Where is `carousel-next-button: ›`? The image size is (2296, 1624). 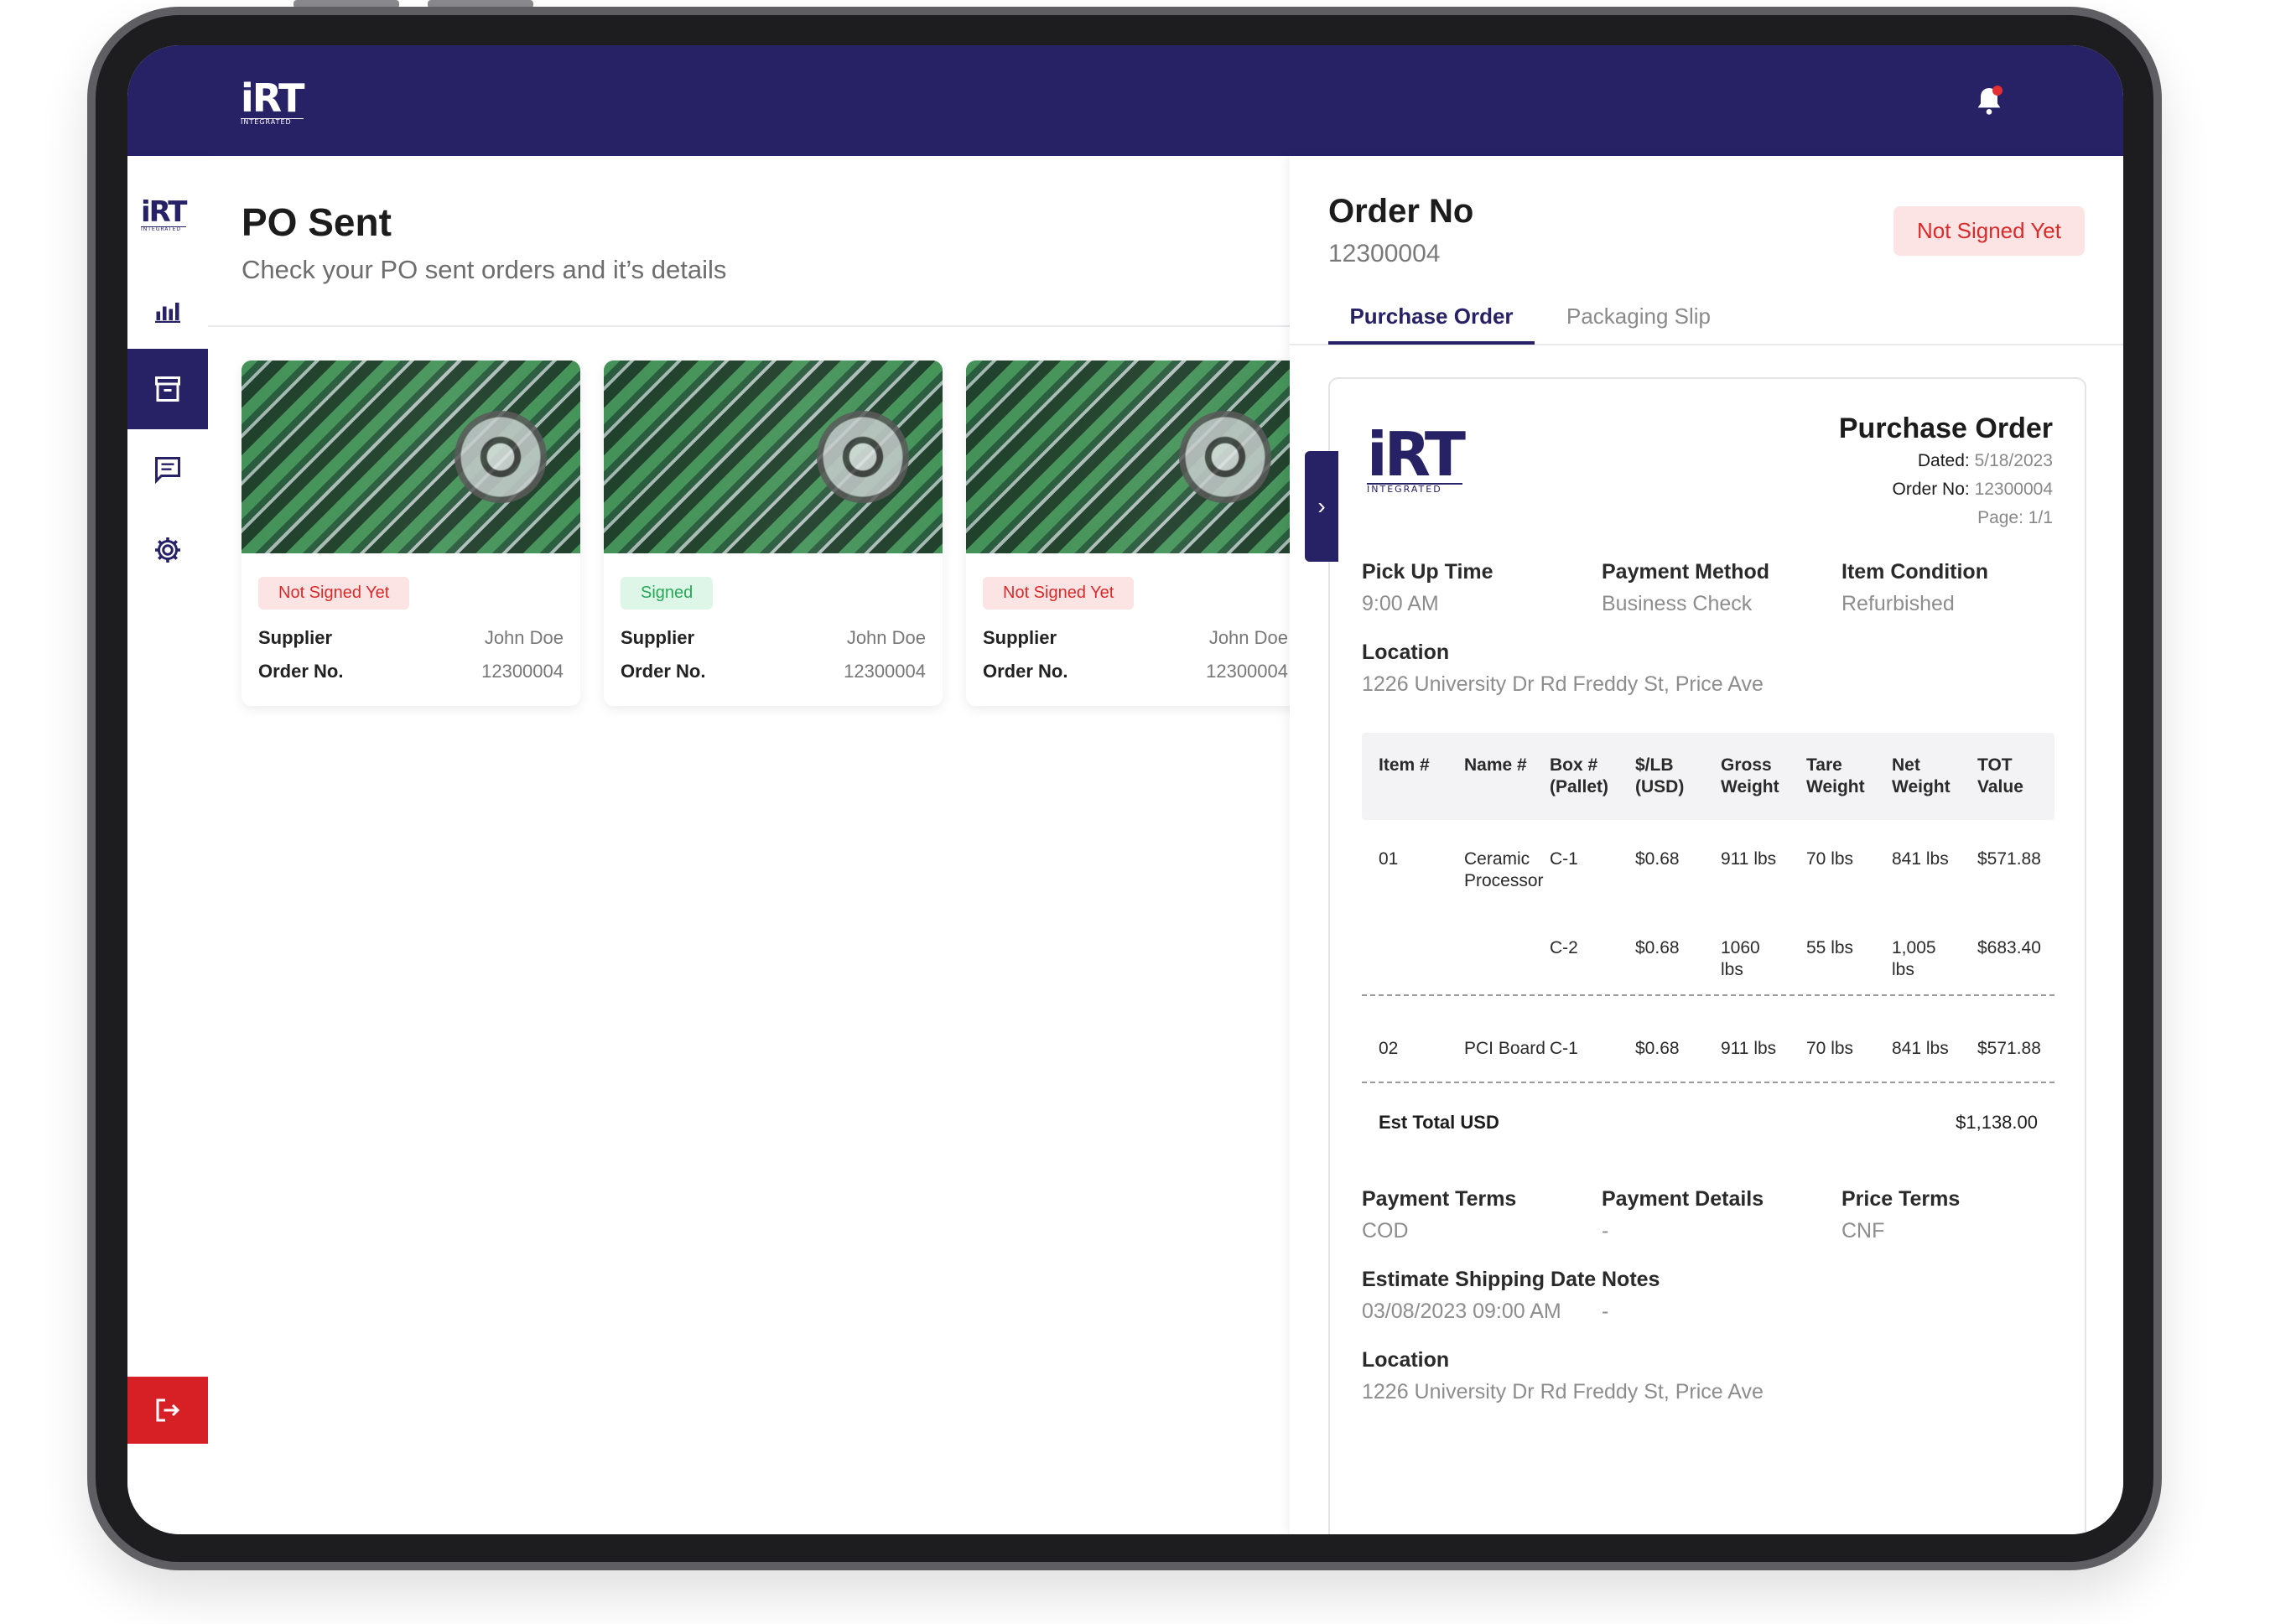 carousel-next-button: › is located at coordinates (1321, 506).